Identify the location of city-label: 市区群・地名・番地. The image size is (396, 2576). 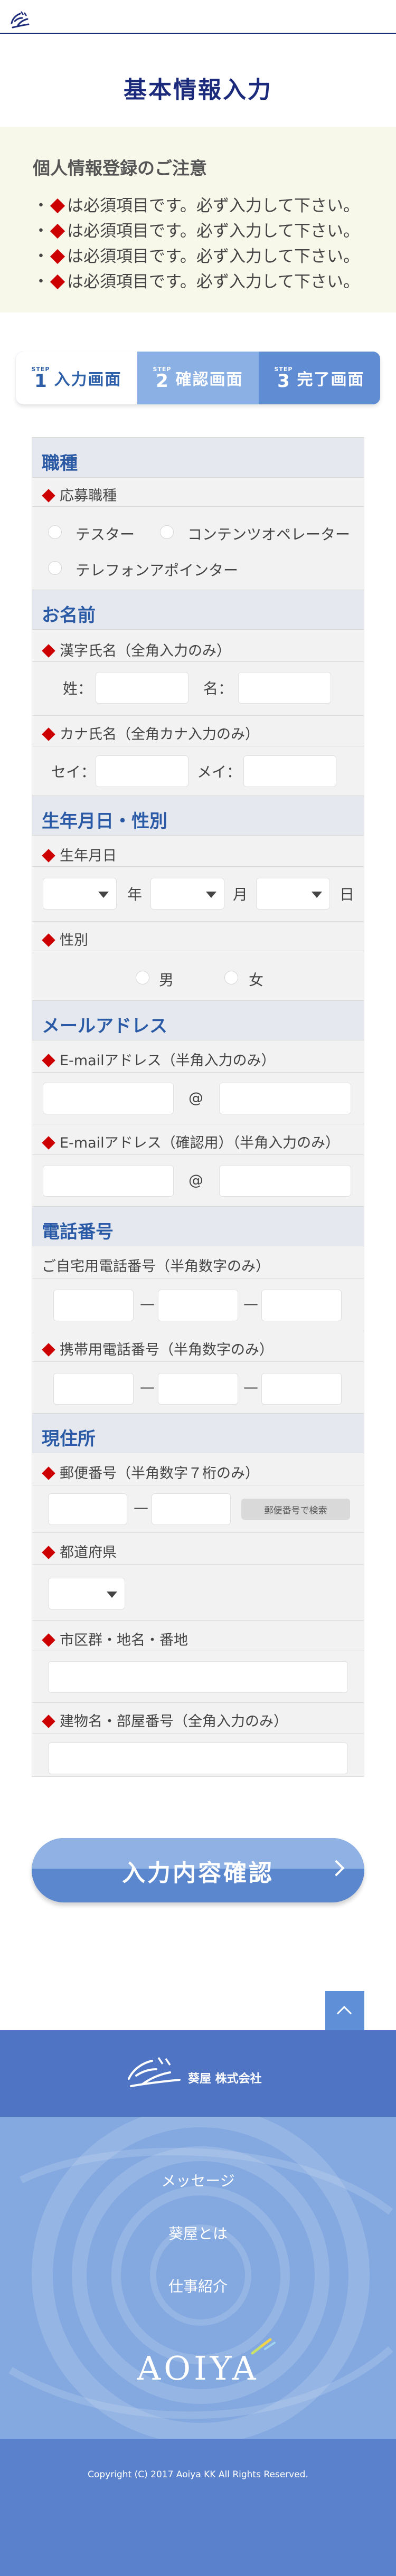
(115, 1638).